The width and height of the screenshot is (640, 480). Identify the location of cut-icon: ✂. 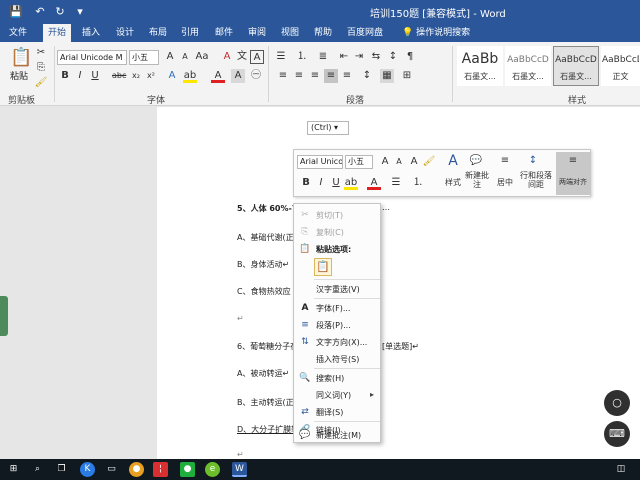
(41, 53).